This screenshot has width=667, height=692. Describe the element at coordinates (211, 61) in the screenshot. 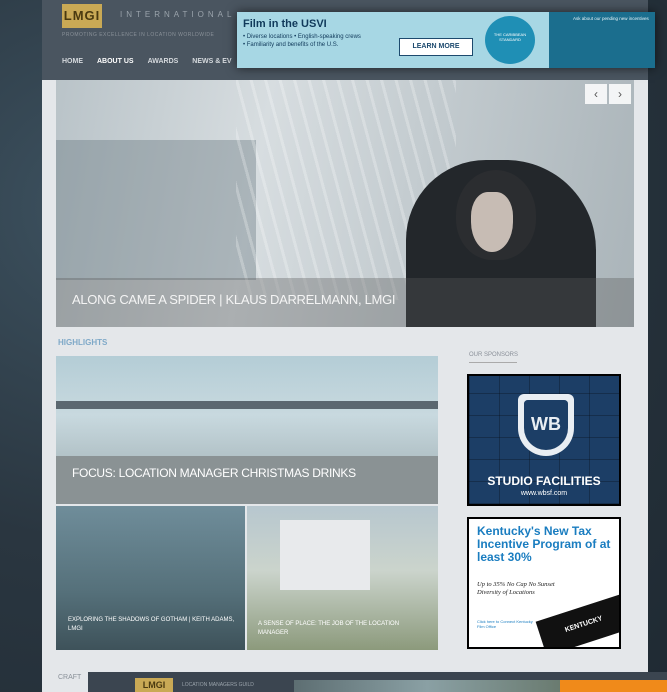

I see `nav-news-events: NEWS & EV` at that location.